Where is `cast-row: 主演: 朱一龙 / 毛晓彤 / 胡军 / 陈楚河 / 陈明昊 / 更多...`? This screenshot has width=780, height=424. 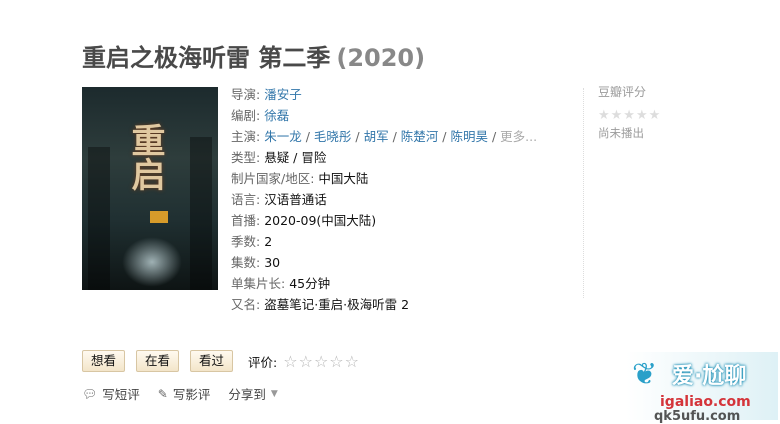 cast-row: 主演: 朱一龙 / 毛晓彤 / 胡军 / 陈楚河 / 陈明昊 / 更多... is located at coordinates (384, 136).